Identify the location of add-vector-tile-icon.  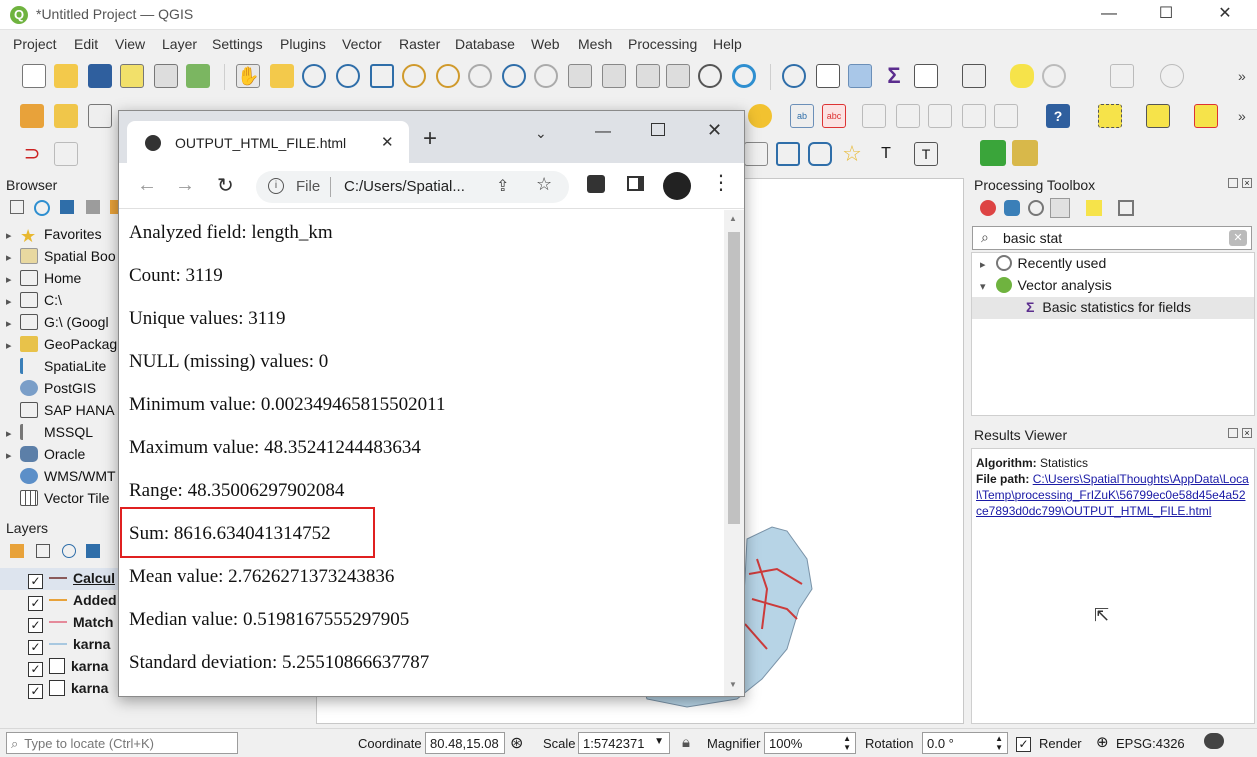
(760, 116).